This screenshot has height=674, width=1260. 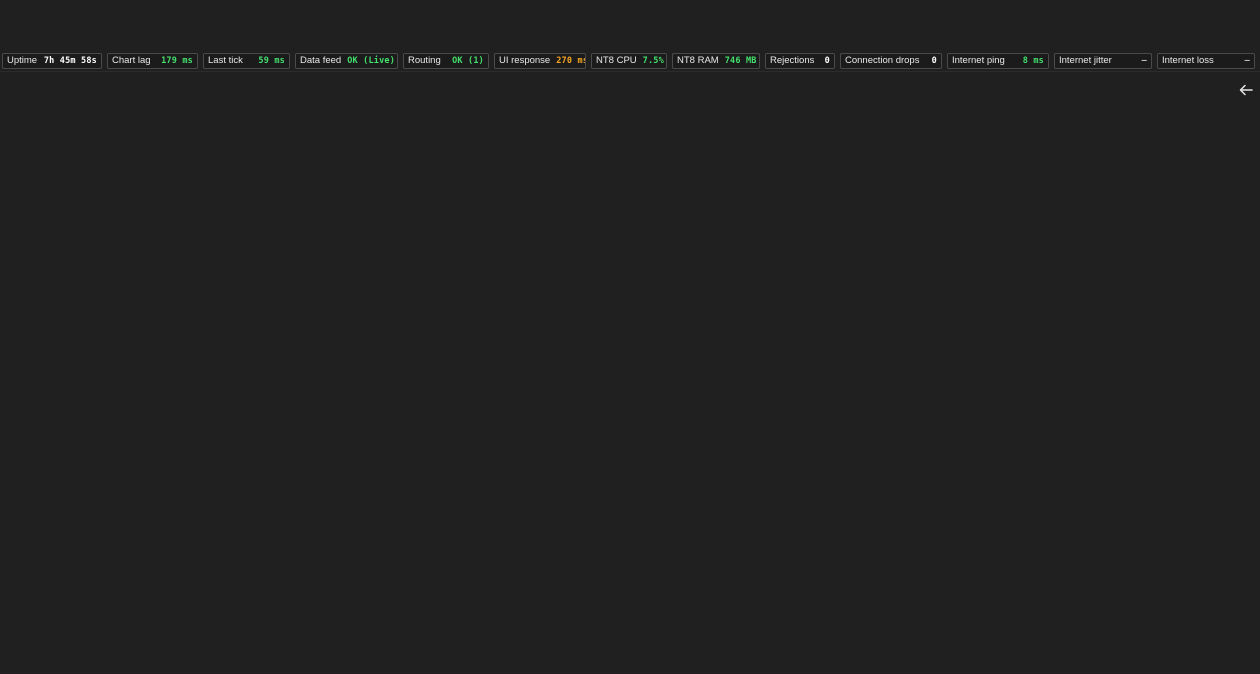 I want to click on chip-internet-jitter: Internet jitter –, so click(x=1103, y=60).